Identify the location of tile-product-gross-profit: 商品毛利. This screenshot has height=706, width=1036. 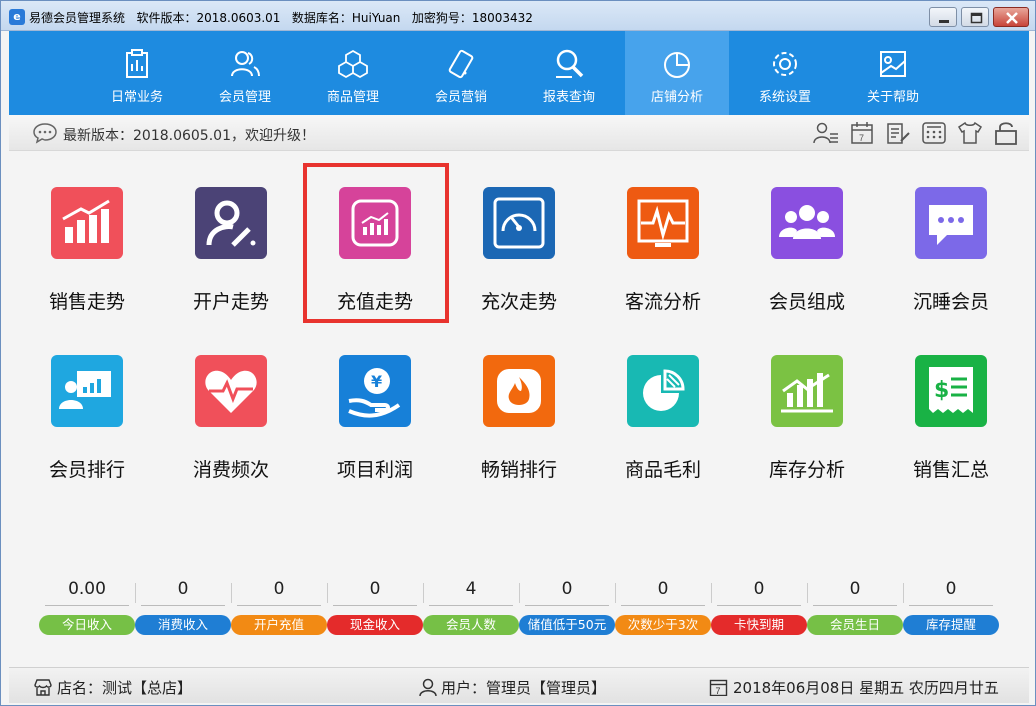
(663, 430).